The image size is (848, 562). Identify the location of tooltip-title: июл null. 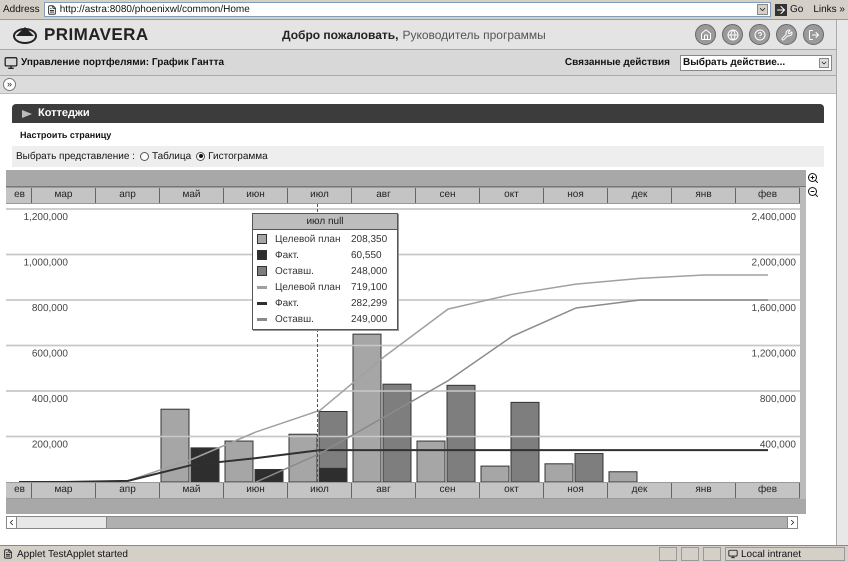
(325, 222).